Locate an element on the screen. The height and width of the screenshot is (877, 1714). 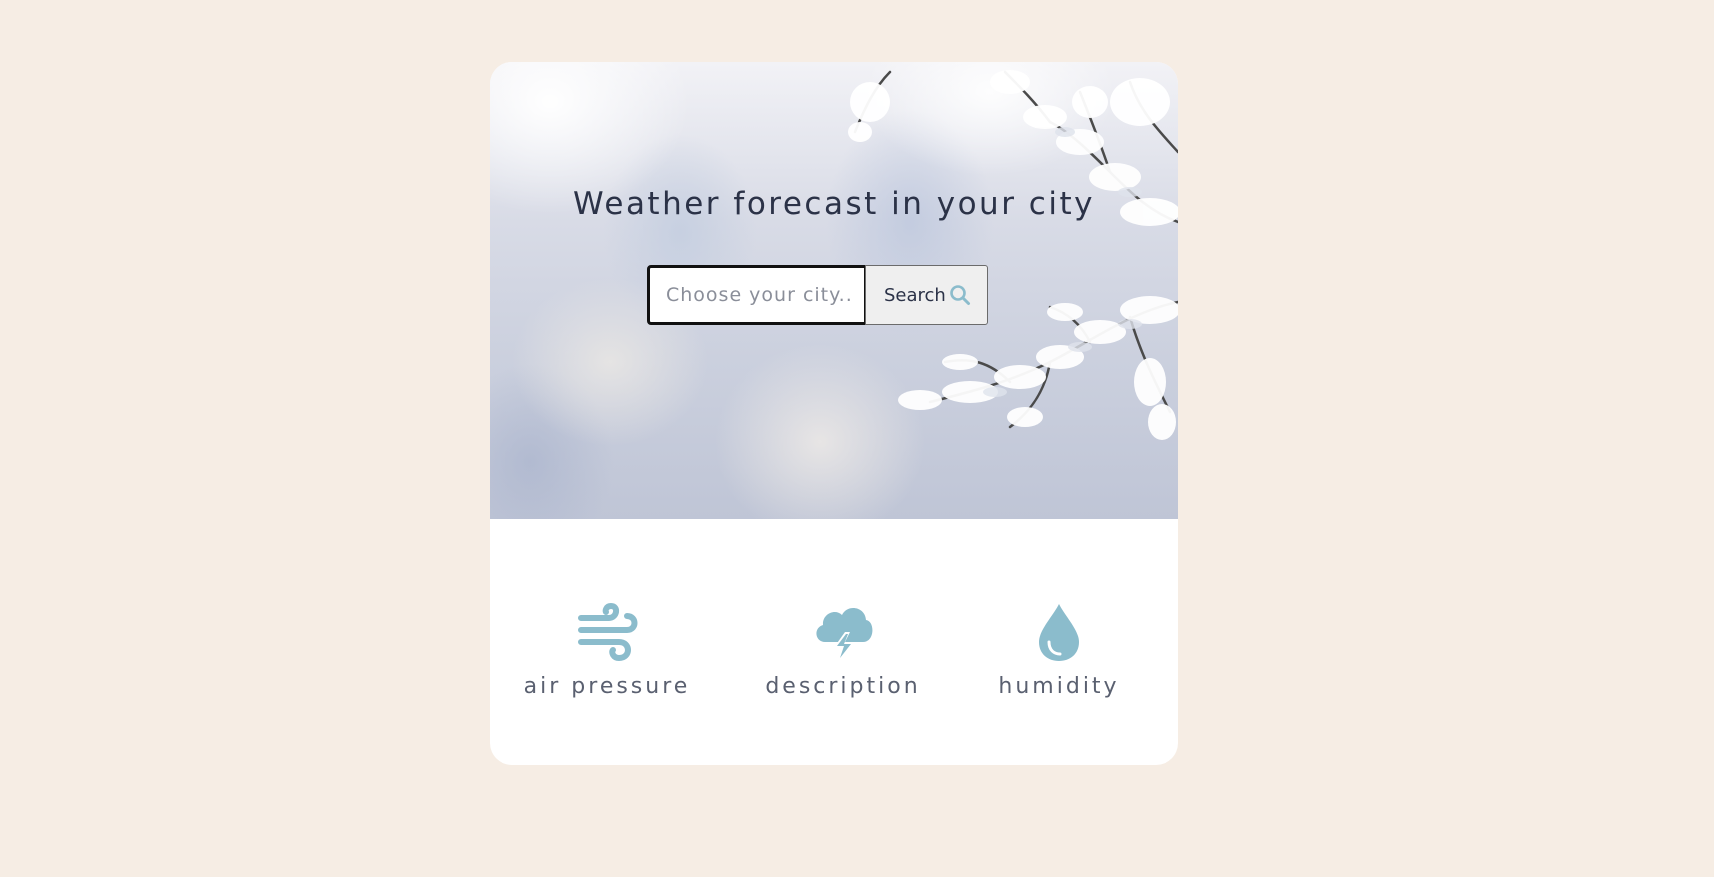
stat-humidity: humidity is located at coordinates (1059, 650).